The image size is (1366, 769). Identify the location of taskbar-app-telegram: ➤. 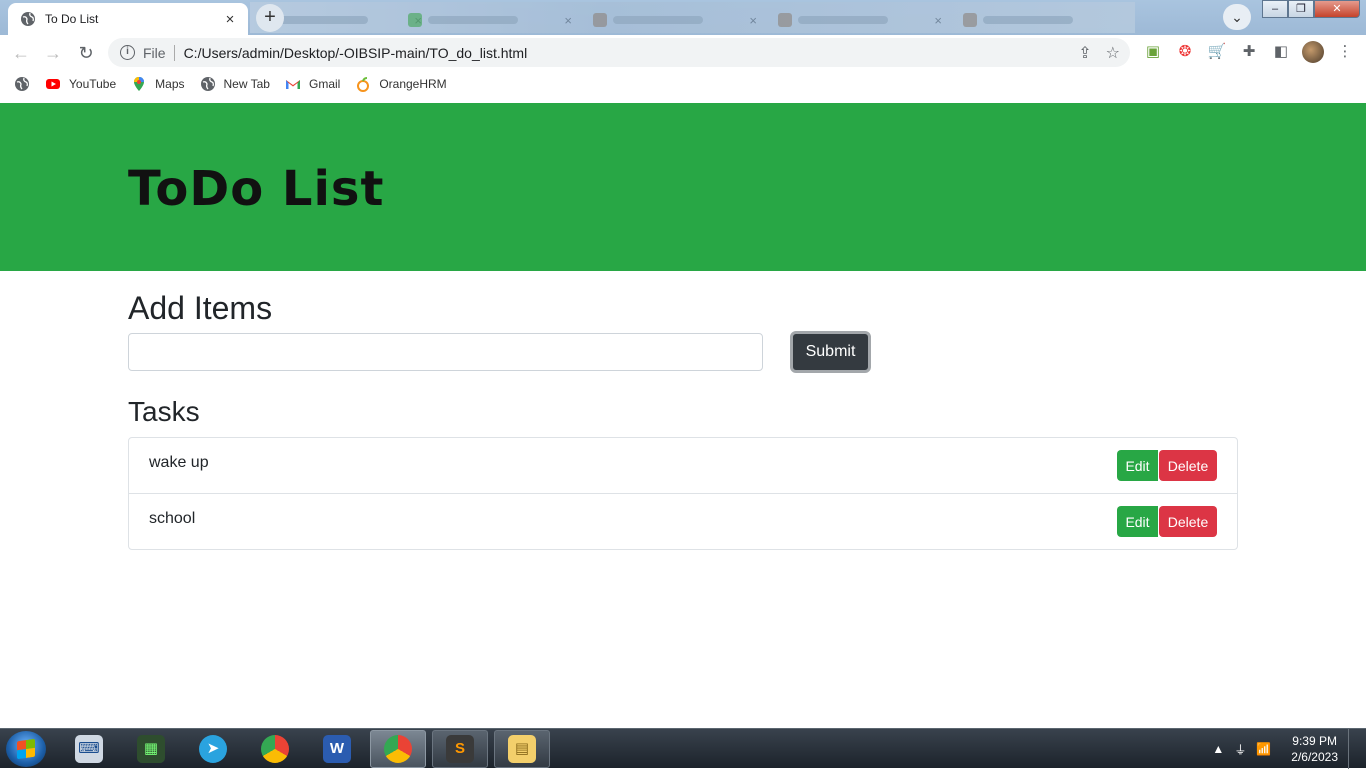
(213, 749).